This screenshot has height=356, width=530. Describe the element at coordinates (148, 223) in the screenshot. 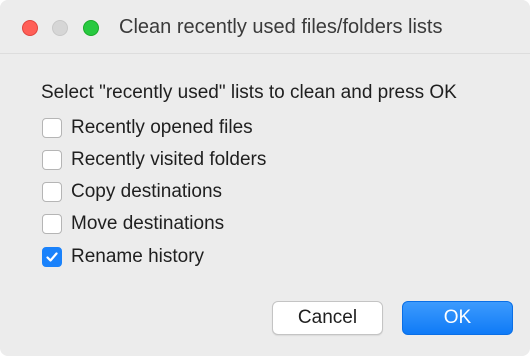

I see `option-label: Move destinations` at that location.